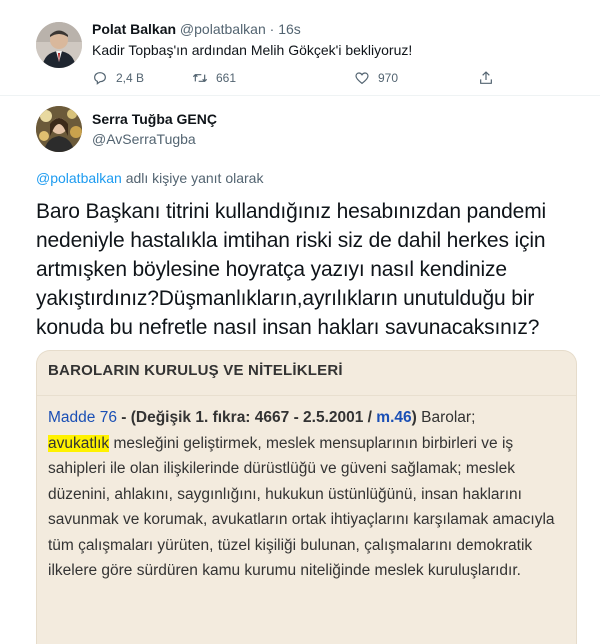  Describe the element at coordinates (253, 417) in the screenshot. I see `change-prefix: (Değişik 1. fıkra: 4667 - 2.5.2001 /` at that location.